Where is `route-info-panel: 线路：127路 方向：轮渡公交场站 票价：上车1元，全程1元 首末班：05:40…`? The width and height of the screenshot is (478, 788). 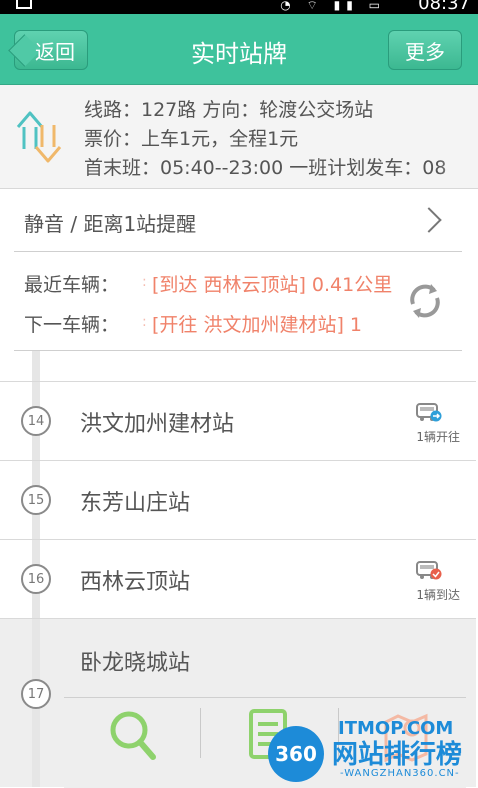
route-info-panel: 线路：127路 方向：轮渡公交场站 票价：上车1元，全程1元 首末班：05:40… is located at coordinates (239, 137).